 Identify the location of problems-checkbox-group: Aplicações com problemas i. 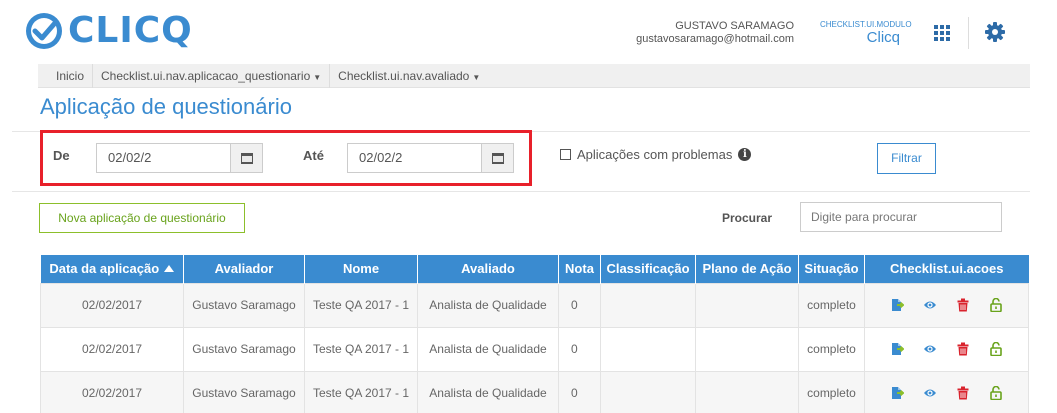
(656, 154).